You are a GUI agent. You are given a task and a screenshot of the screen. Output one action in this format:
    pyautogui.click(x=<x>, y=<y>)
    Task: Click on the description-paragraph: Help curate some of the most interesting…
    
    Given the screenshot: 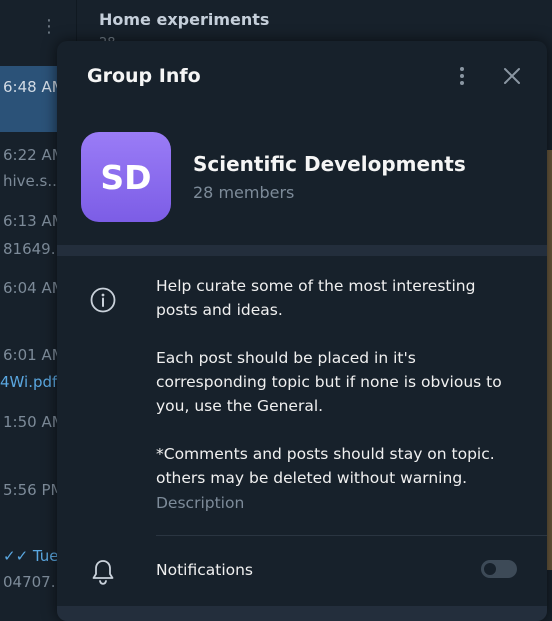 What is the action you would take?
    pyautogui.click(x=316, y=298)
    